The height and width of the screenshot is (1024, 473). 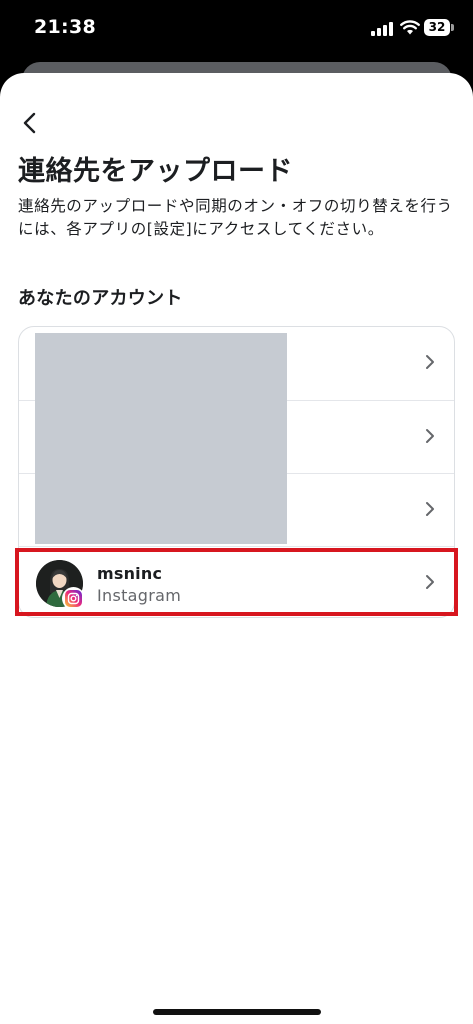 What do you see at coordinates (30, 123) in the screenshot?
I see `back-arrow-icon` at bounding box center [30, 123].